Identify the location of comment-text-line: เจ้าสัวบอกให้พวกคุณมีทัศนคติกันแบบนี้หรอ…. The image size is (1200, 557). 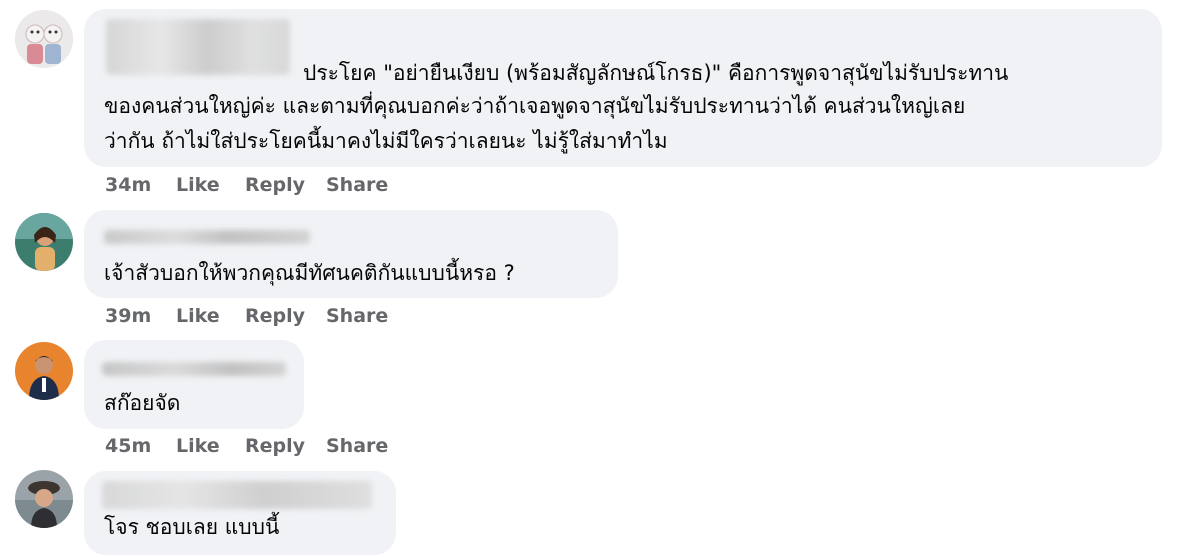
(309, 273).